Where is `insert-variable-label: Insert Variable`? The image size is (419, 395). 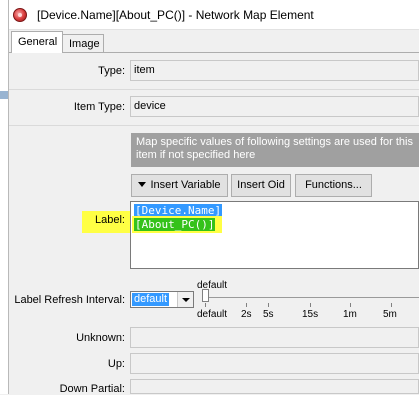
insert-variable-label: Insert Variable is located at coordinates (185, 185).